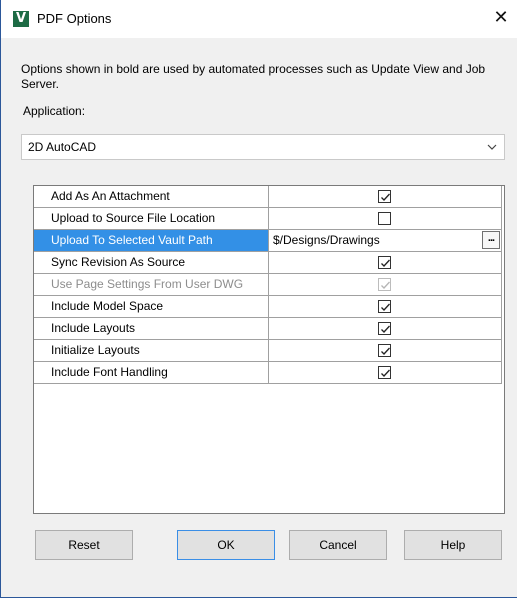 The image size is (517, 598). What do you see at coordinates (259, 19) in the screenshot?
I see `title-bar: V PDF Options ✕` at bounding box center [259, 19].